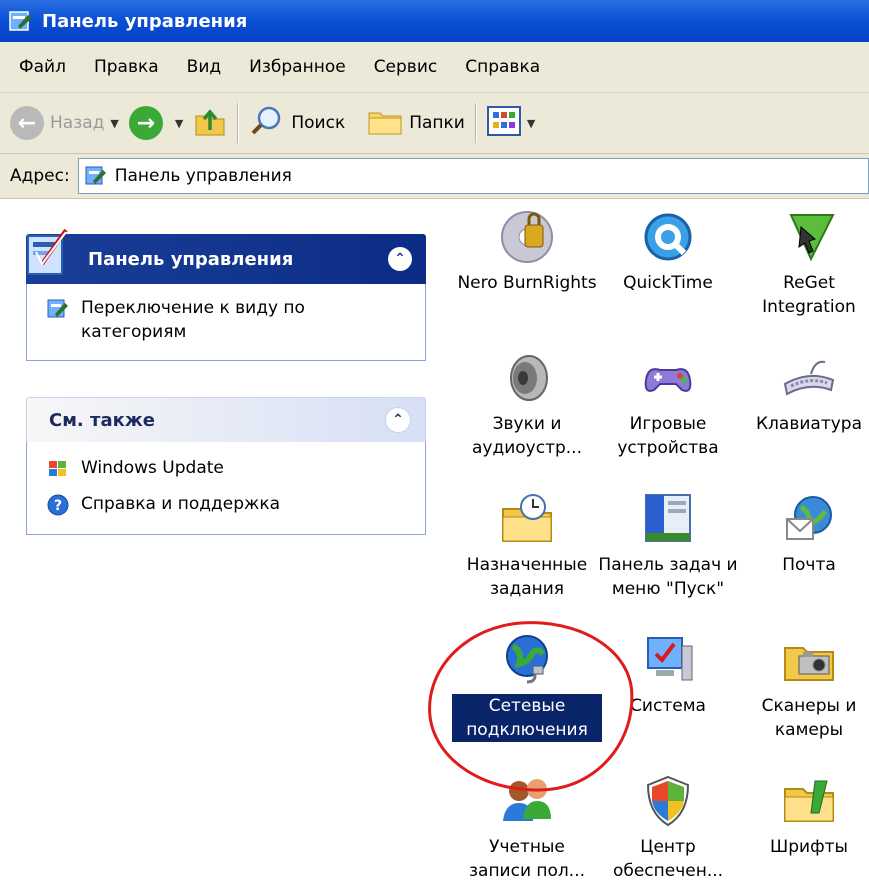 Image resolution: width=869 pixels, height=885 pixels. I want to click on see-also-panel-title: См. также, so click(102, 420).